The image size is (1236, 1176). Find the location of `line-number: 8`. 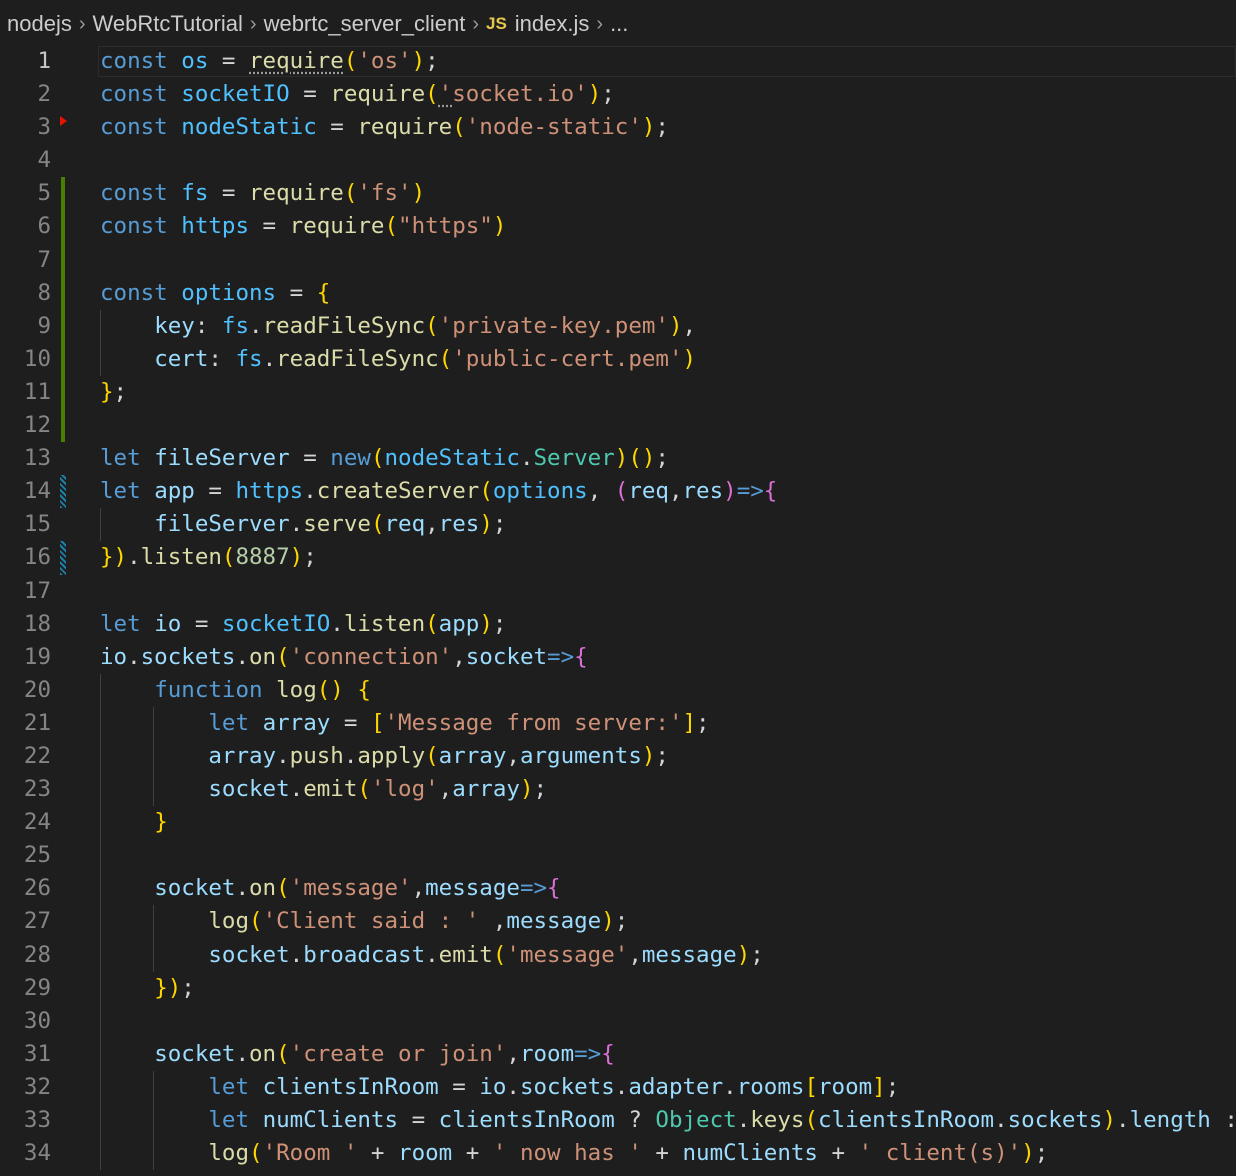

line-number: 8 is located at coordinates (25, 293).